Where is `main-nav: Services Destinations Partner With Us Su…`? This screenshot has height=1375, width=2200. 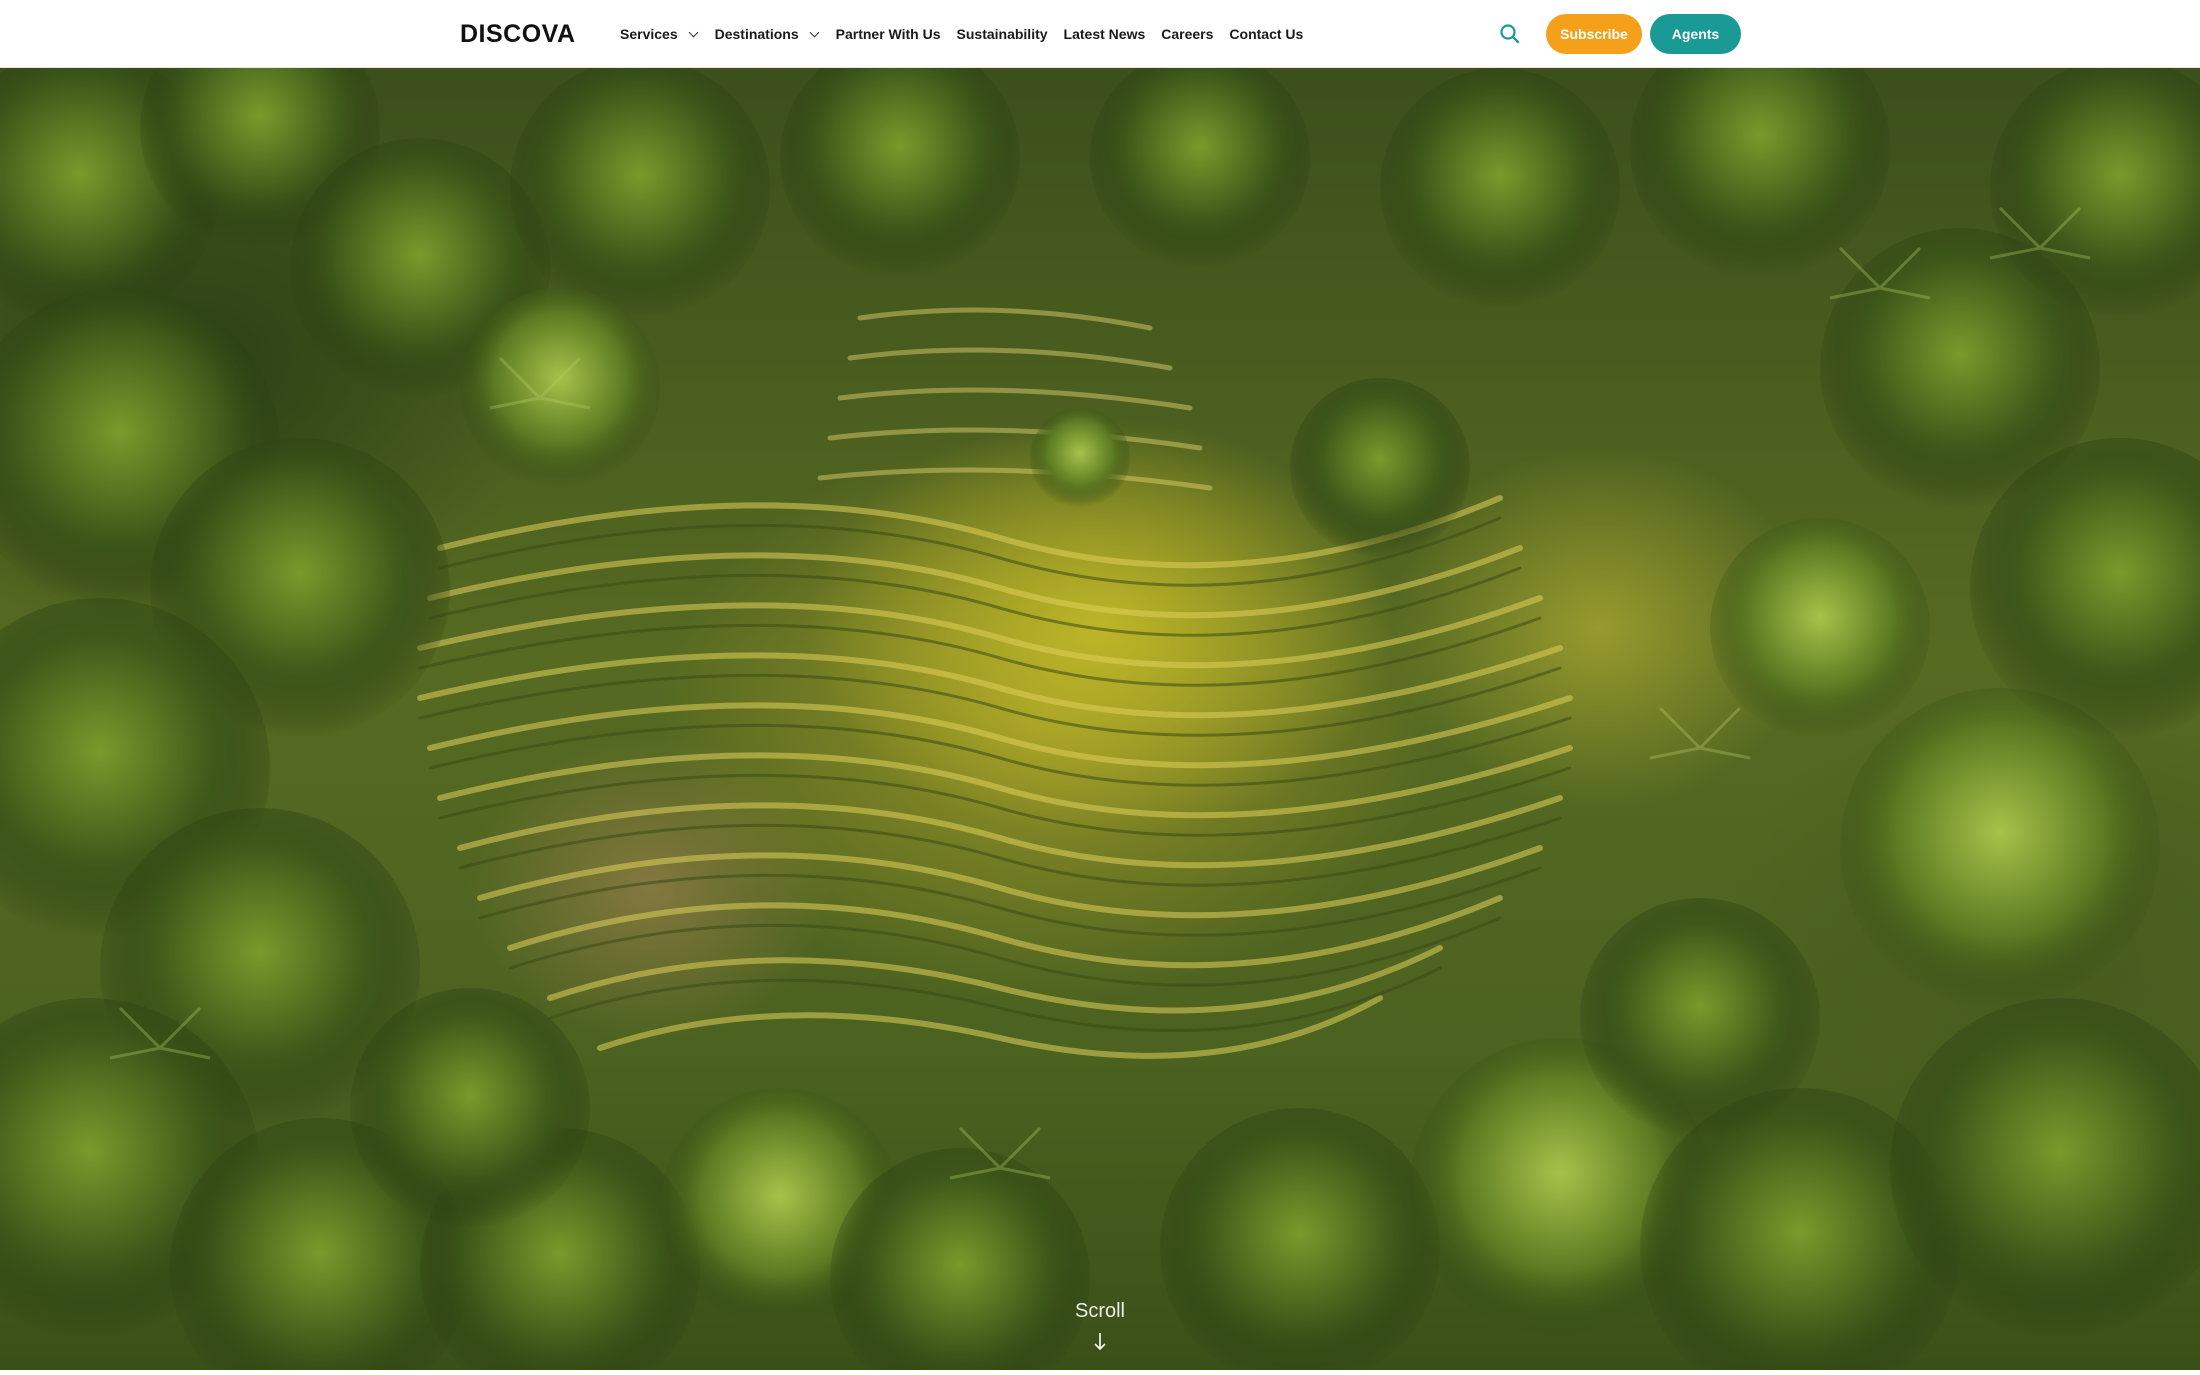
main-nav: Services Destinations Partner With Us Su… is located at coordinates (969, 34).